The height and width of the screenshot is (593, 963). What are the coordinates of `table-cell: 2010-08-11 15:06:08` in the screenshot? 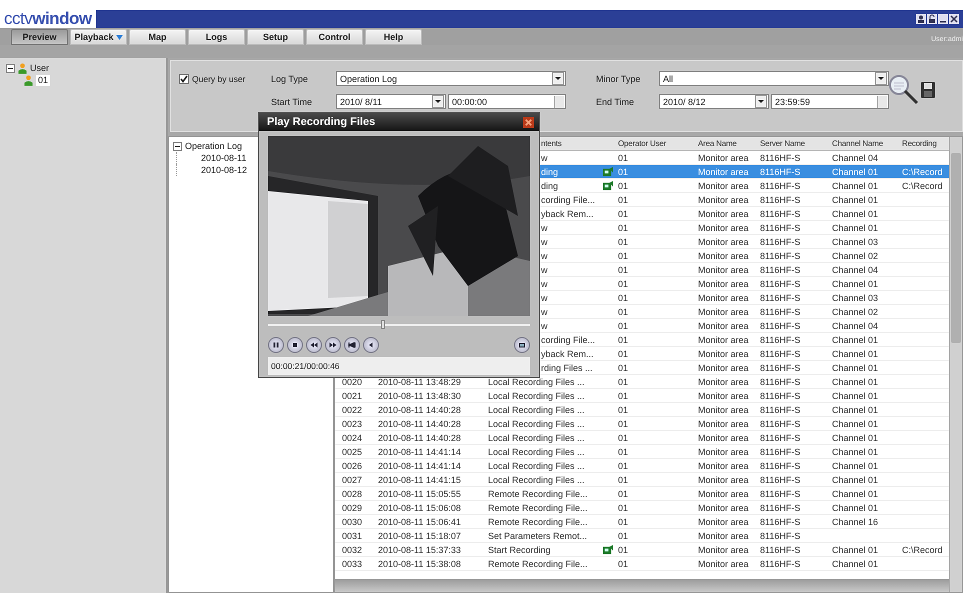 It's located at (419, 507).